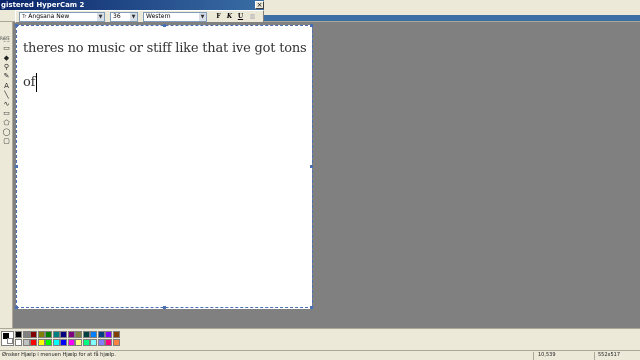  I want to click on font-name-value: Angsana New, so click(49, 16).